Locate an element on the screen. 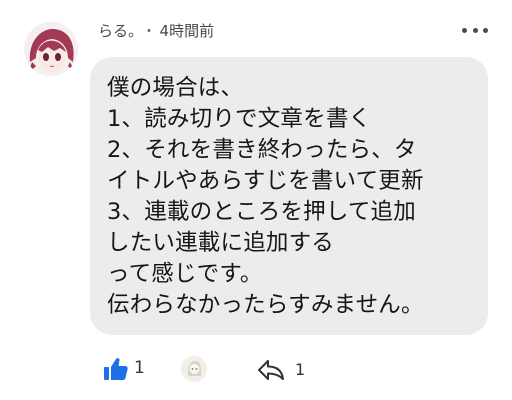 This screenshot has height=400, width=512. avatar-image is located at coordinates (51, 49).